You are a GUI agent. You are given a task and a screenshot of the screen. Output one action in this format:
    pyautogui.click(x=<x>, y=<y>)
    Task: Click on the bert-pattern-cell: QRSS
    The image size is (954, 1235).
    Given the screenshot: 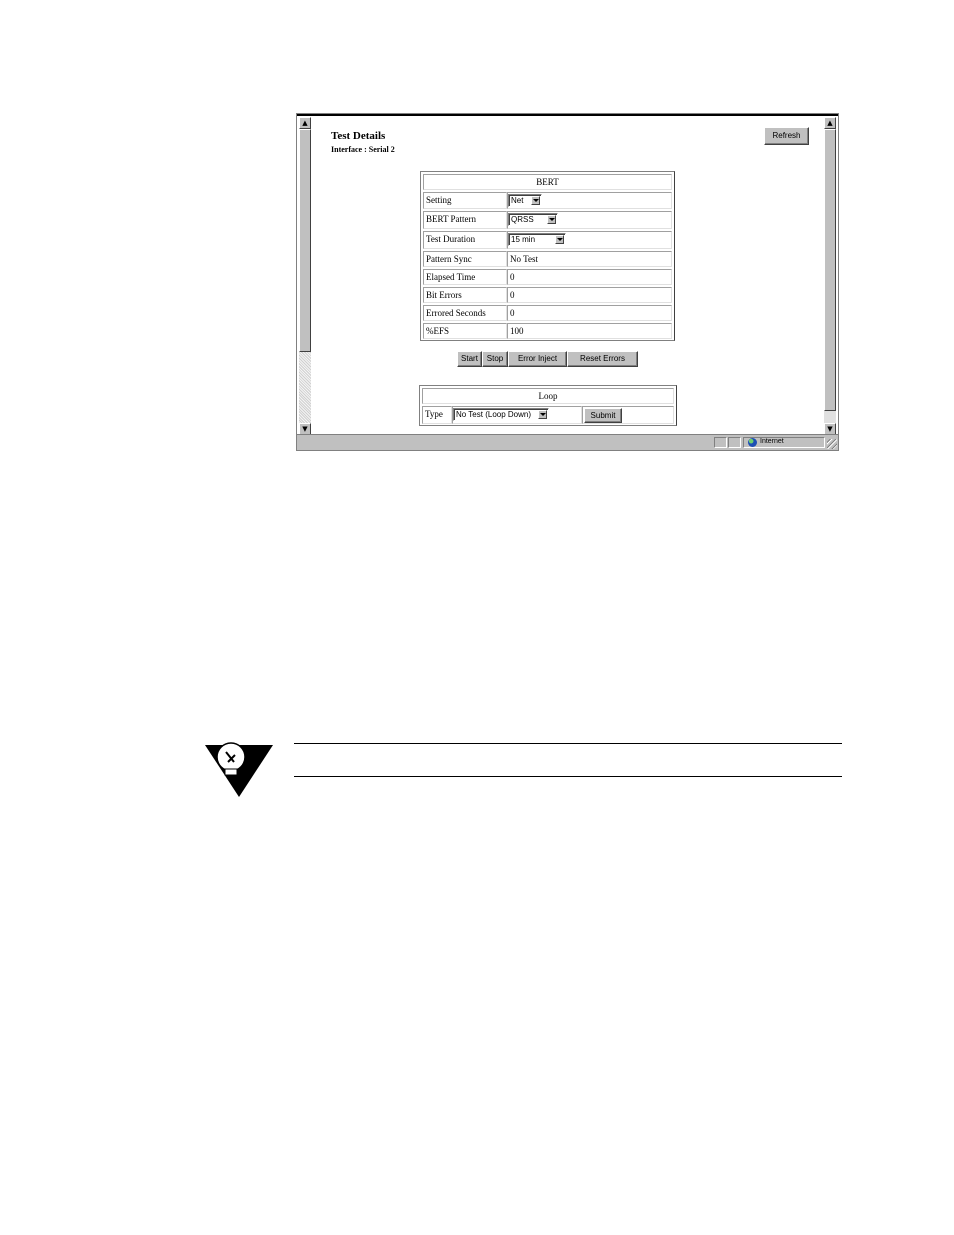 What is the action you would take?
    pyautogui.click(x=589, y=220)
    